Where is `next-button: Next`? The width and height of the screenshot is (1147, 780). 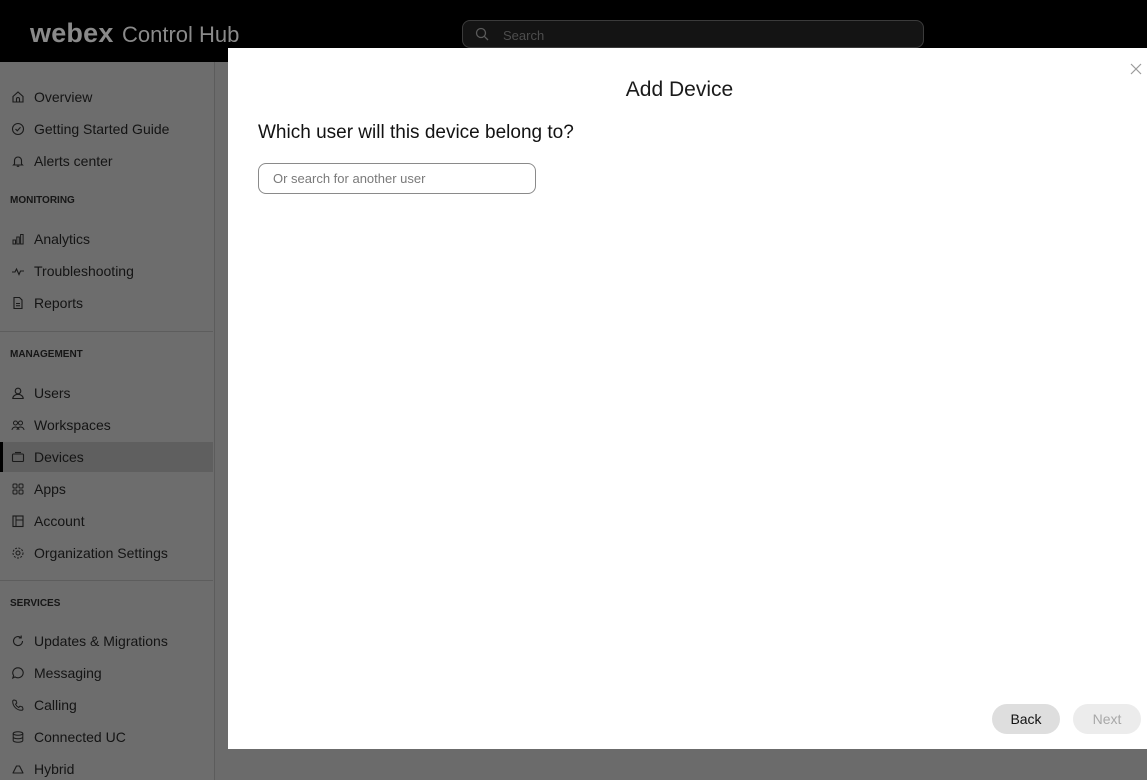 next-button: Next is located at coordinates (1107, 719).